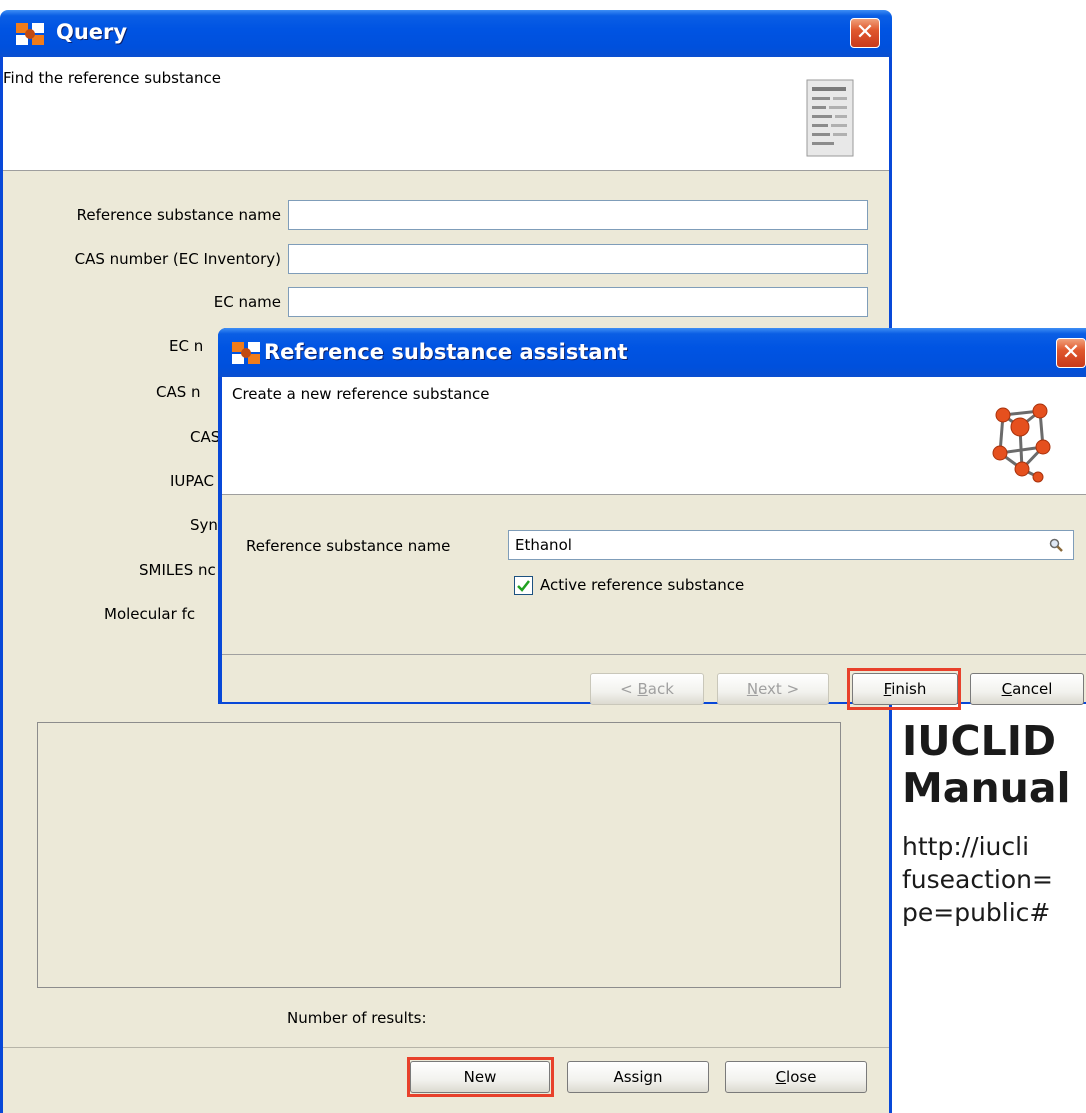 The height and width of the screenshot is (1113, 1086). I want to click on label-cas-ec: CAS number (EC Inventory), so click(177, 259).